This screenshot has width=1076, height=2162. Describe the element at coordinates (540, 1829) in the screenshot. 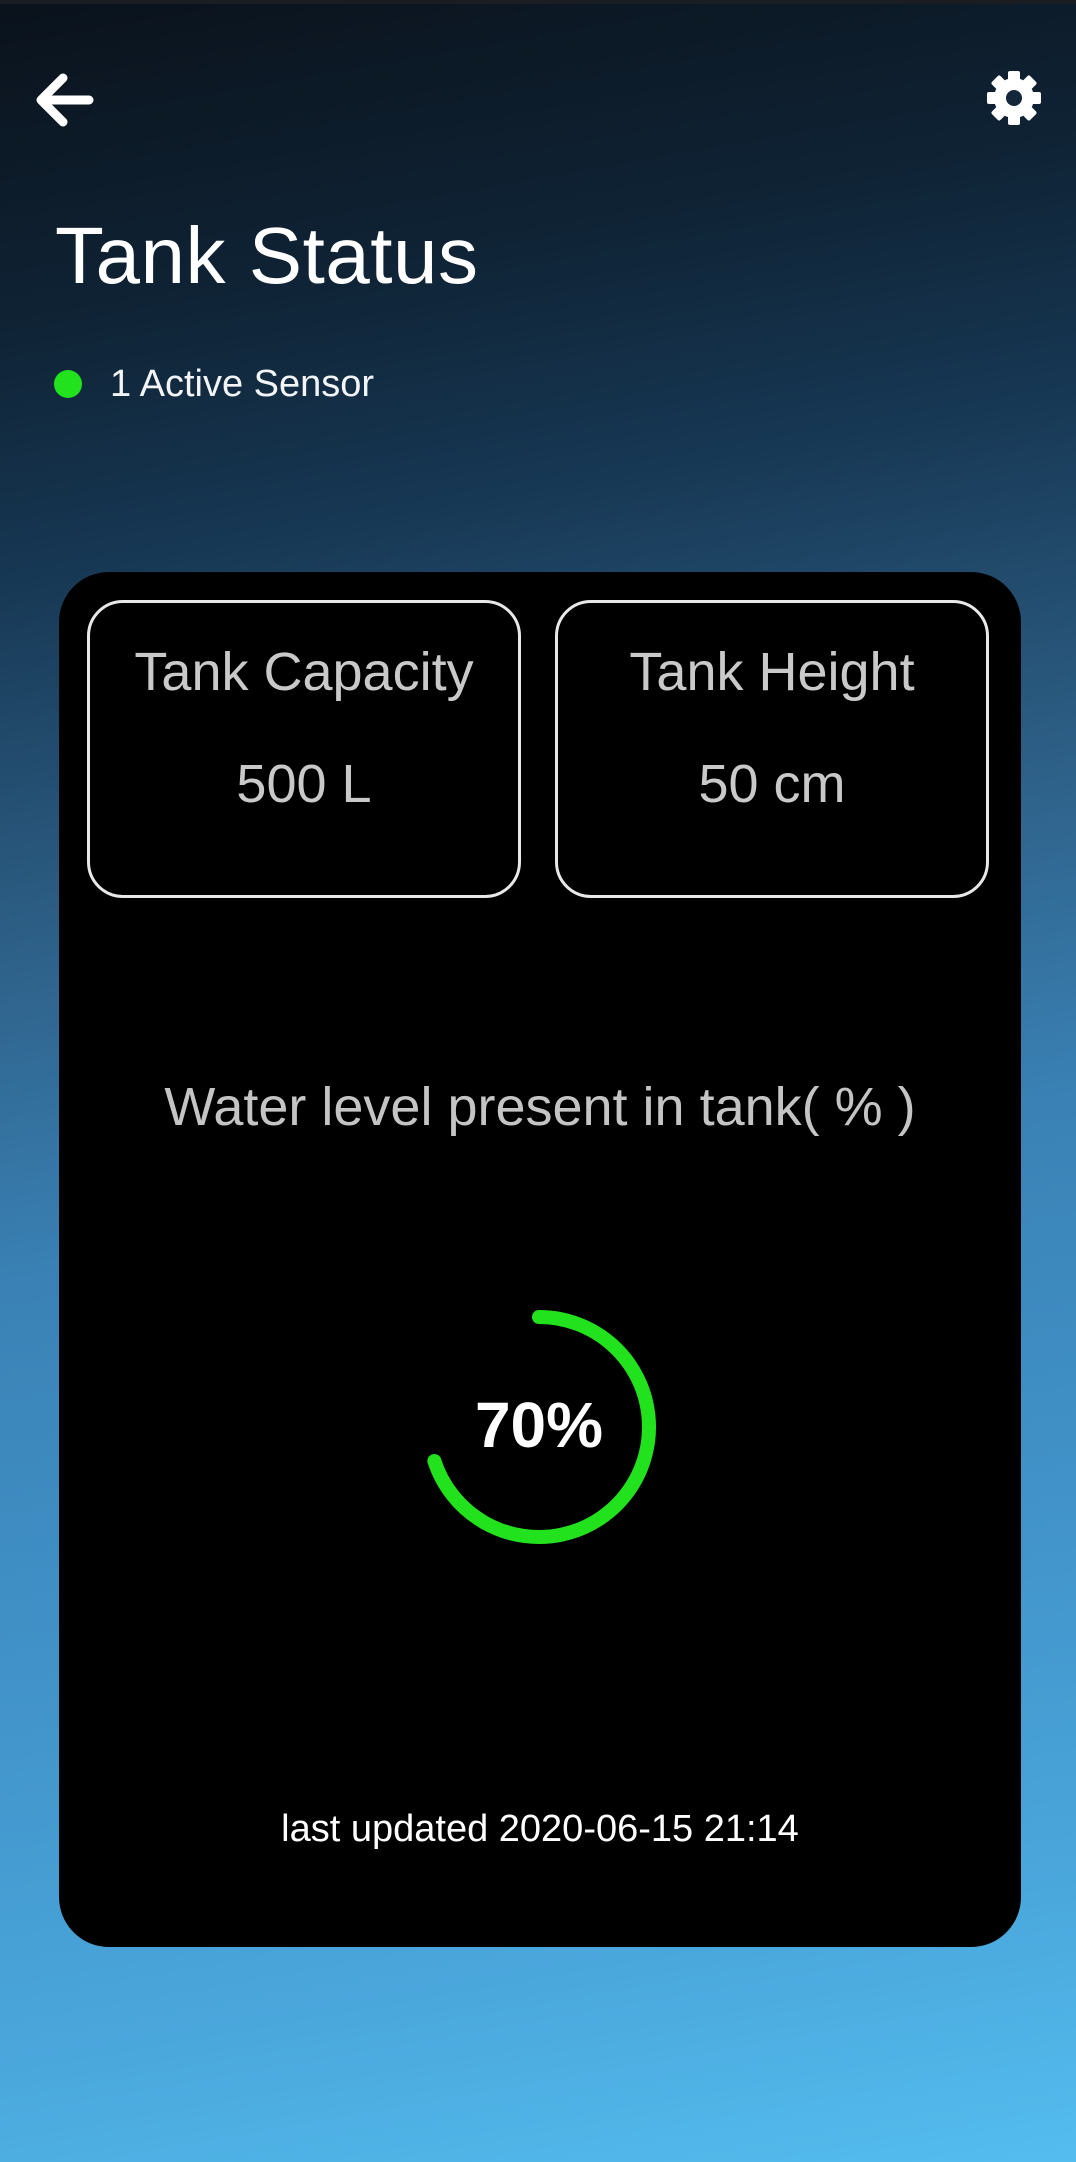

I see `last-updated: last updated 2020-06-15 21:14` at that location.